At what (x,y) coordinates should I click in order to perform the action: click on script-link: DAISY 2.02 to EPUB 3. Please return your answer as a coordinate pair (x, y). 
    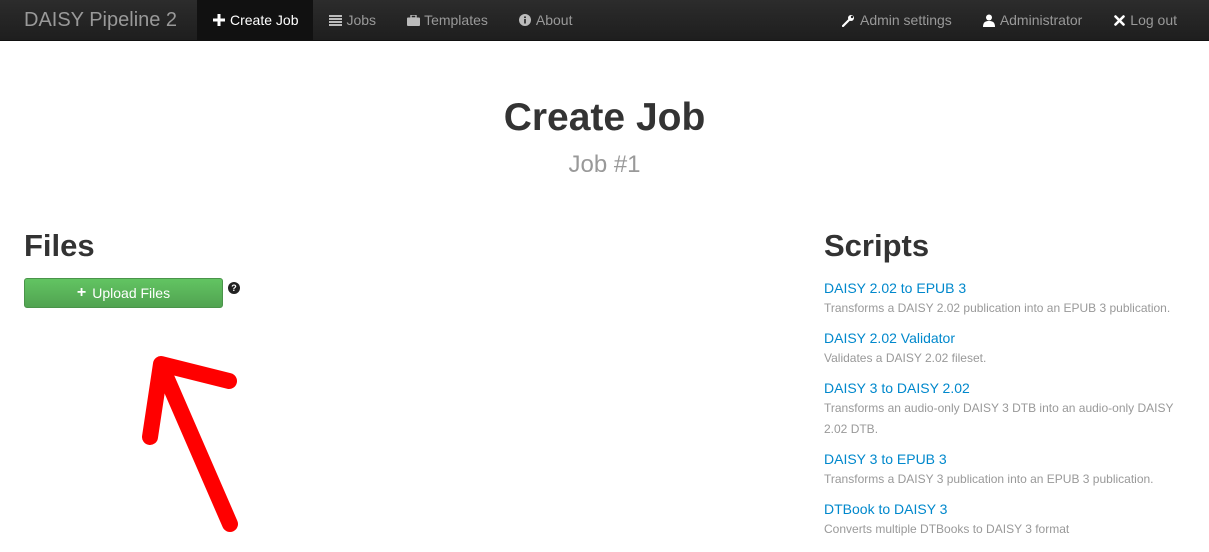
    Looking at the image, I should click on (1004, 288).